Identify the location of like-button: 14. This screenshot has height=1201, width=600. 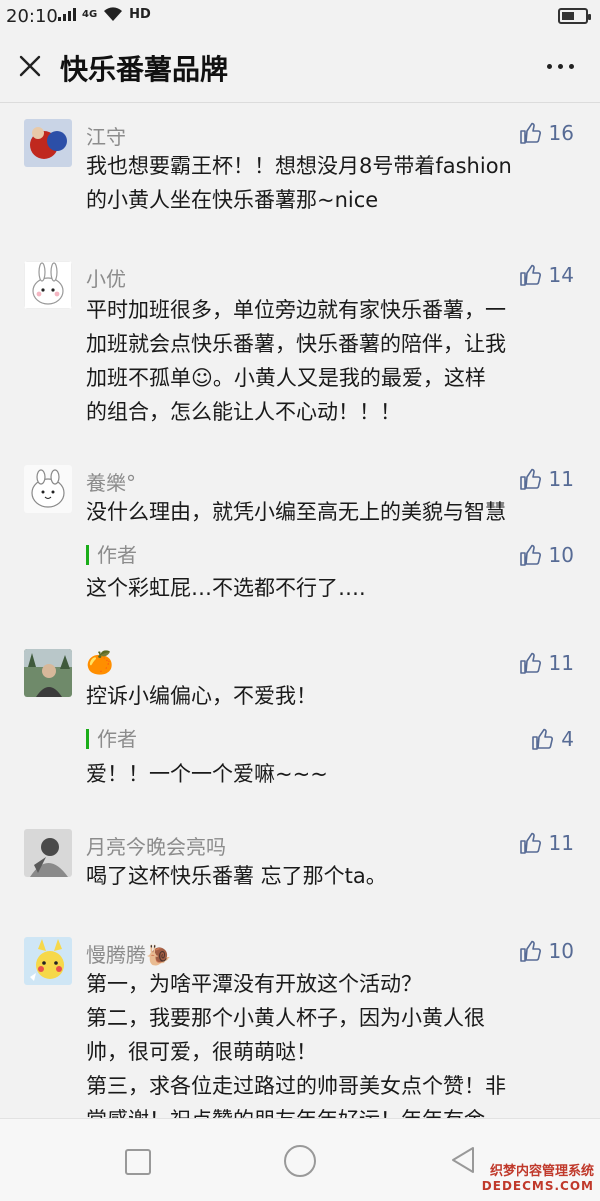
(546, 275).